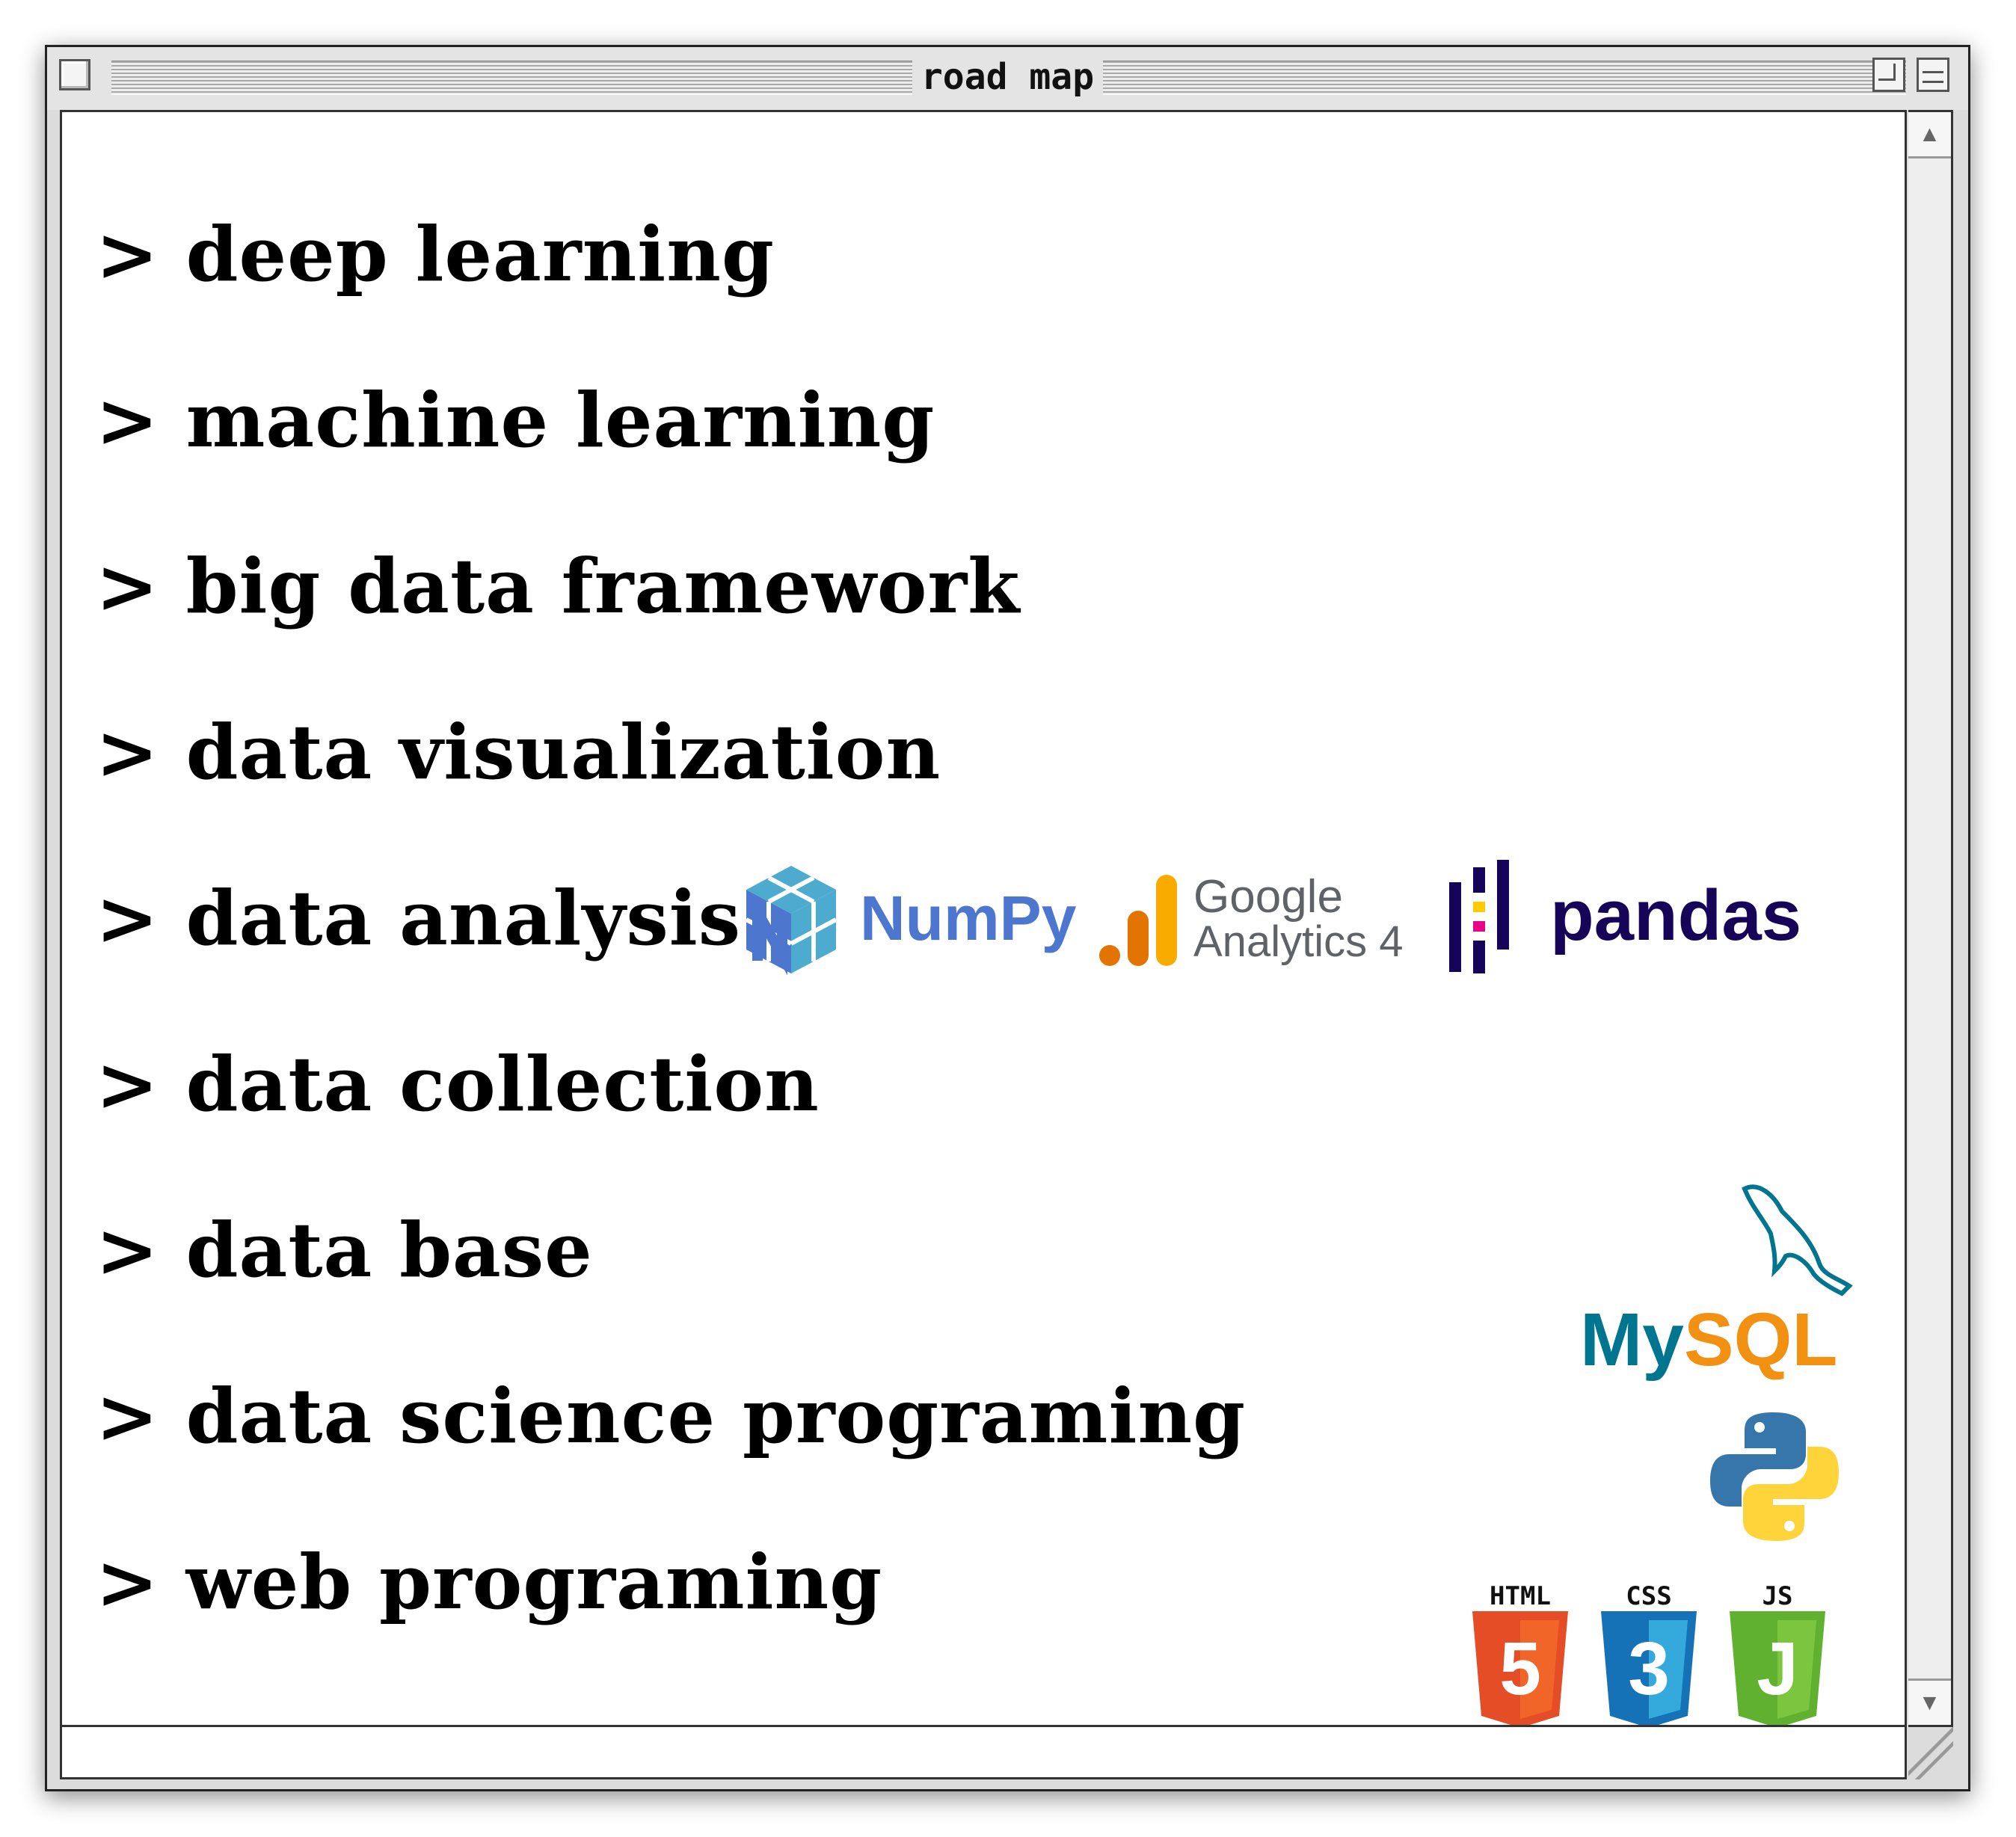 Image resolution: width=2016 pixels, height=1837 pixels. Describe the element at coordinates (983, 1753) in the screenshot. I see `horizontal-scroll-area` at that location.